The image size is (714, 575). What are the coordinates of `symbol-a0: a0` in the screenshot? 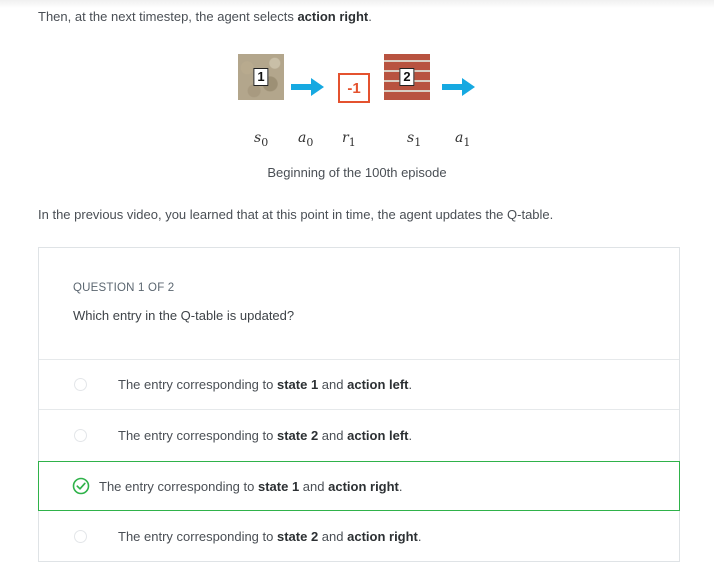 It's located at (306, 139).